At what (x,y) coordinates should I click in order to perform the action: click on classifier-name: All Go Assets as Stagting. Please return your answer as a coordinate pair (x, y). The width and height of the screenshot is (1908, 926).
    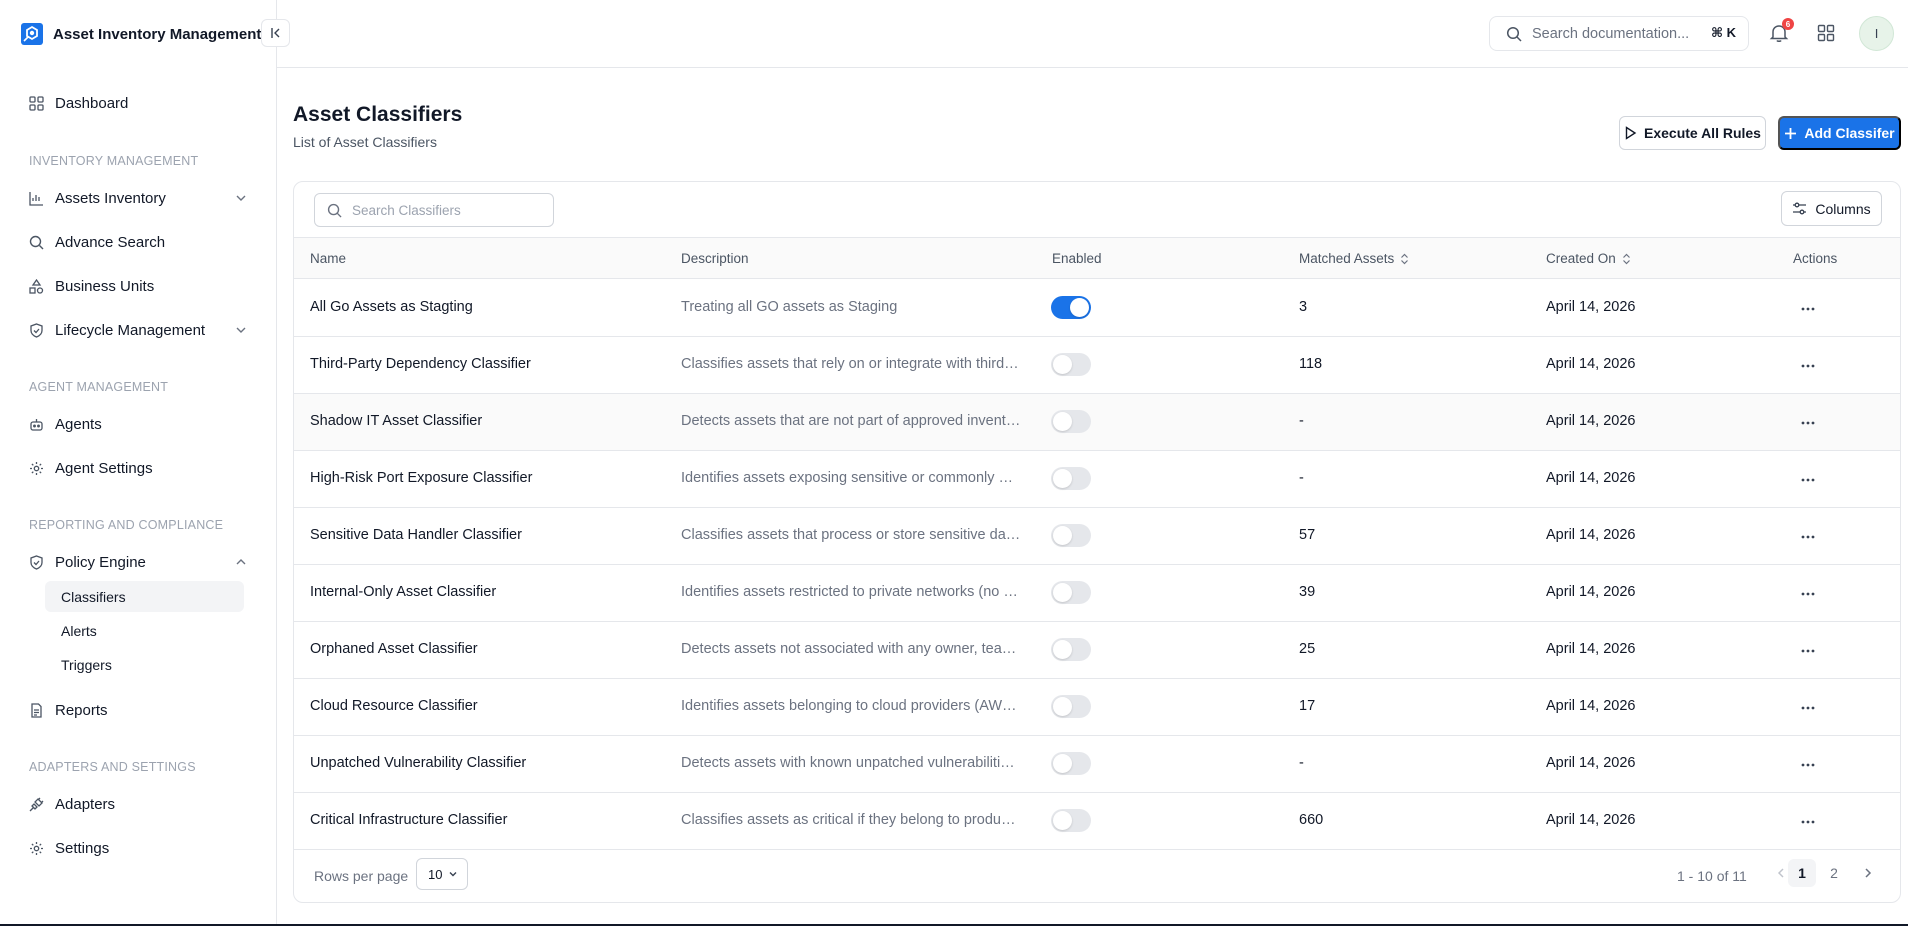
    Looking at the image, I should click on (391, 307).